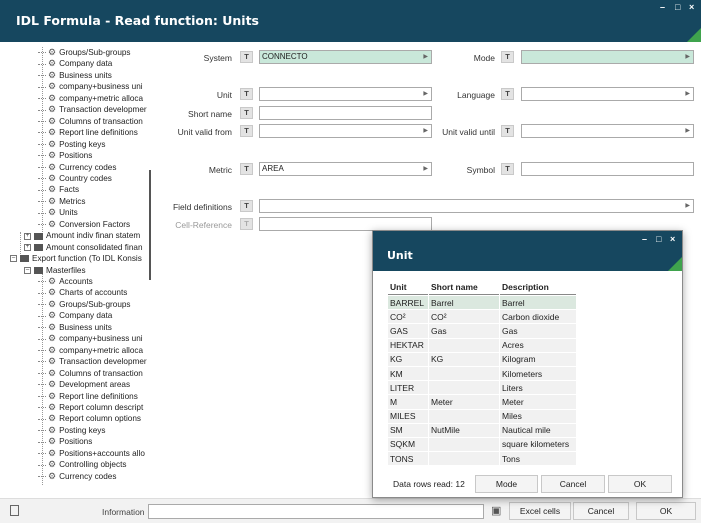 The width and height of the screenshot is (701, 523). What do you see at coordinates (91, 454) in the screenshot?
I see `tree-node: ⚙ Positions+accounts allo` at bounding box center [91, 454].